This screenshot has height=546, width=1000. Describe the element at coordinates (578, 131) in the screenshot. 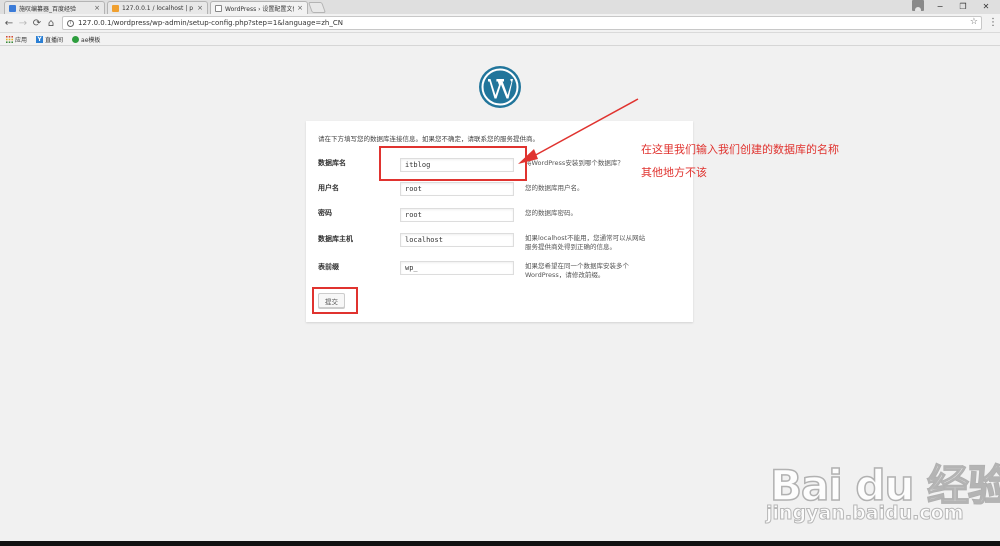

I see `annotation-arrow-icon` at that location.